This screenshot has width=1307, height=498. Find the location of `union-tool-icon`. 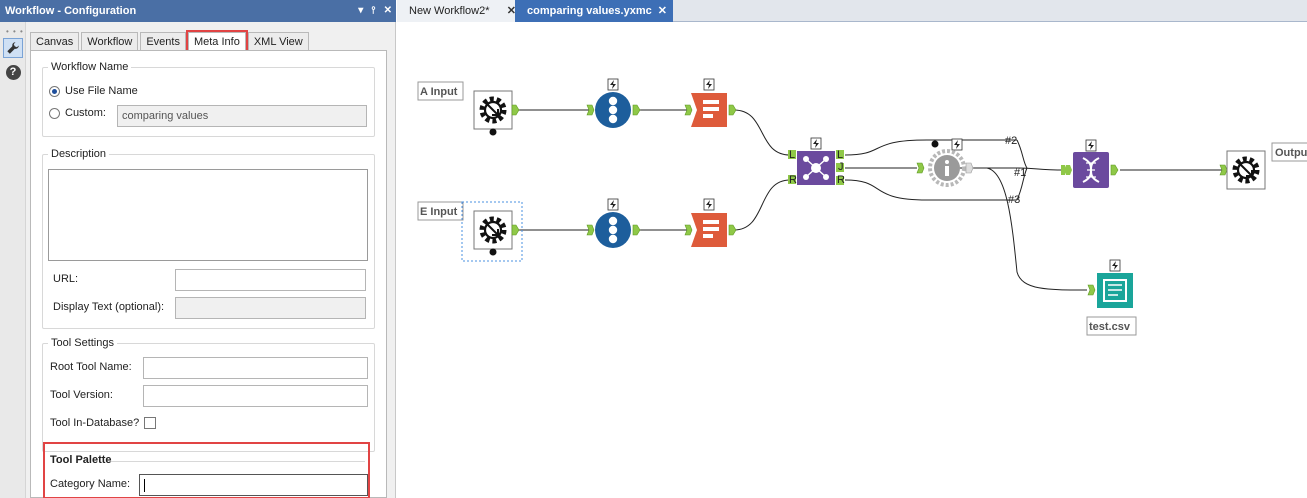

union-tool-icon is located at coordinates (1090, 163).